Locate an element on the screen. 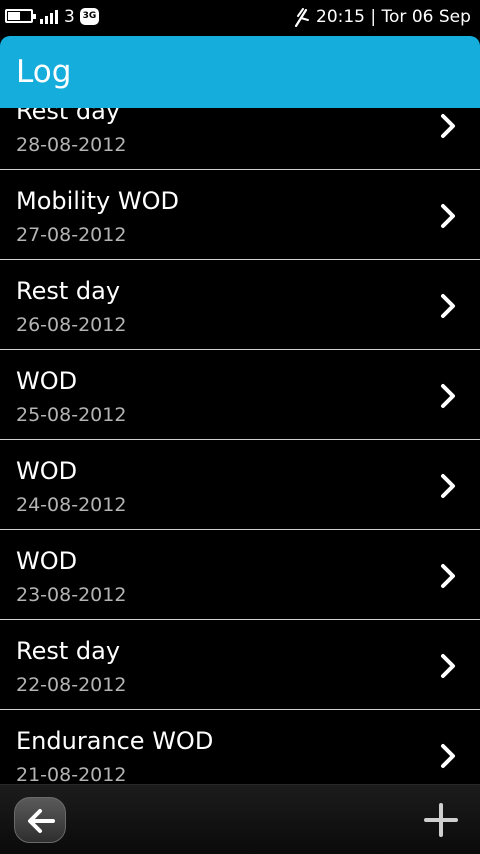  log-list-item: WOD 25-08-2012 is located at coordinates (240, 395).